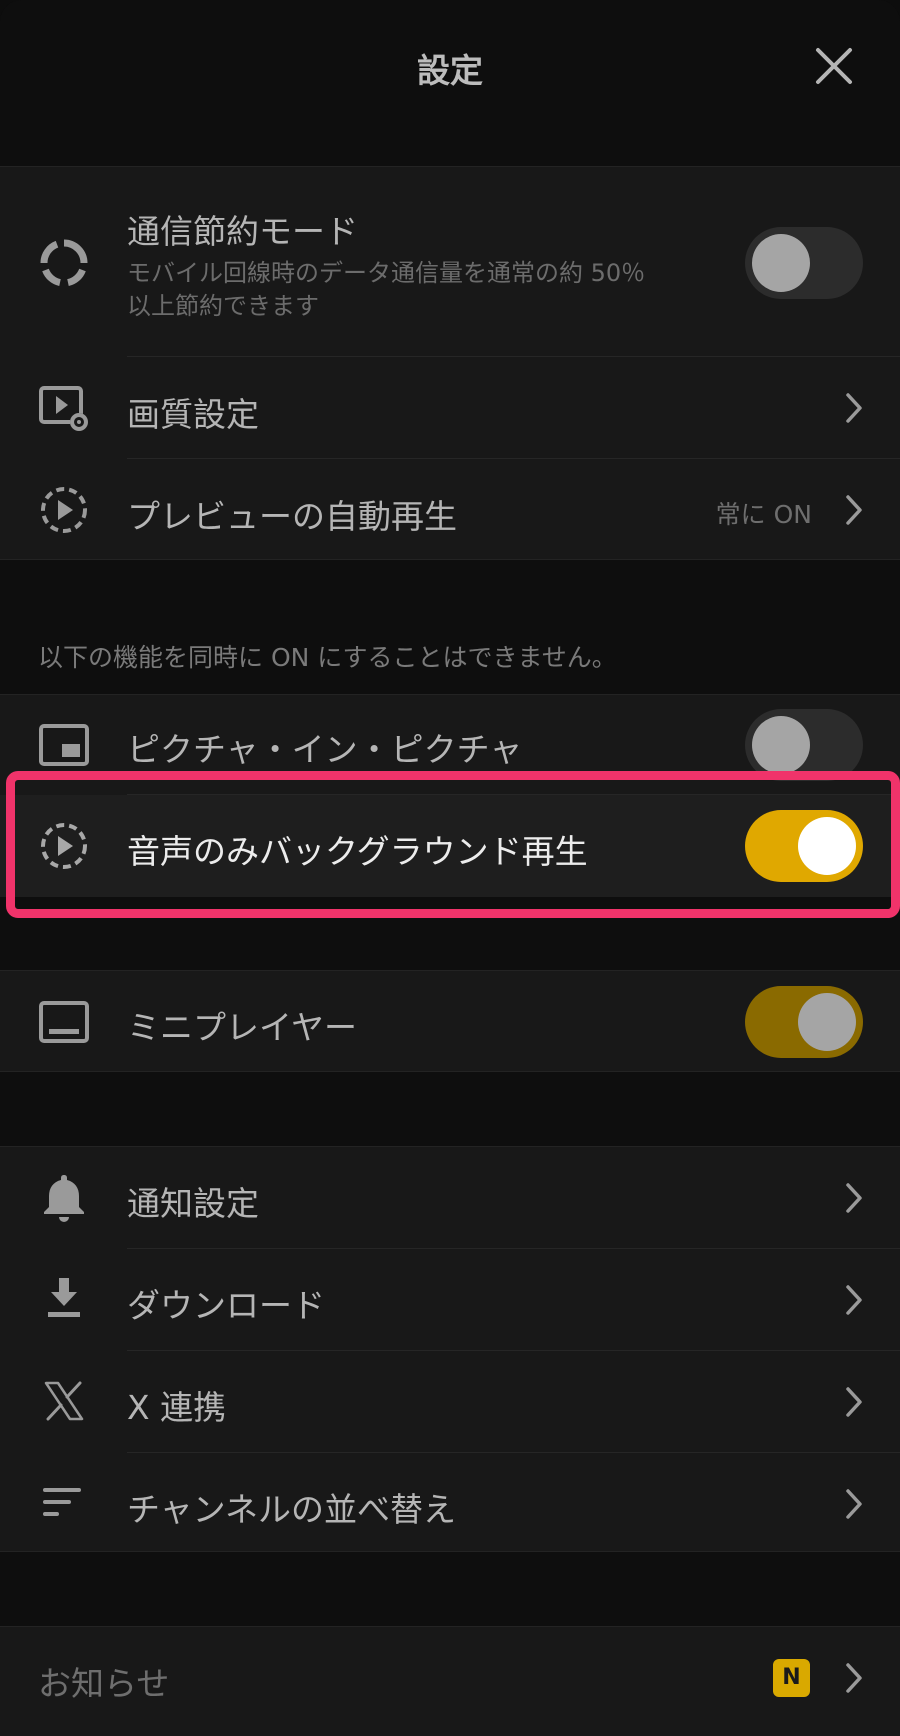 The height and width of the screenshot is (1736, 900). What do you see at coordinates (64, 1297) in the screenshot?
I see `download-icon` at bounding box center [64, 1297].